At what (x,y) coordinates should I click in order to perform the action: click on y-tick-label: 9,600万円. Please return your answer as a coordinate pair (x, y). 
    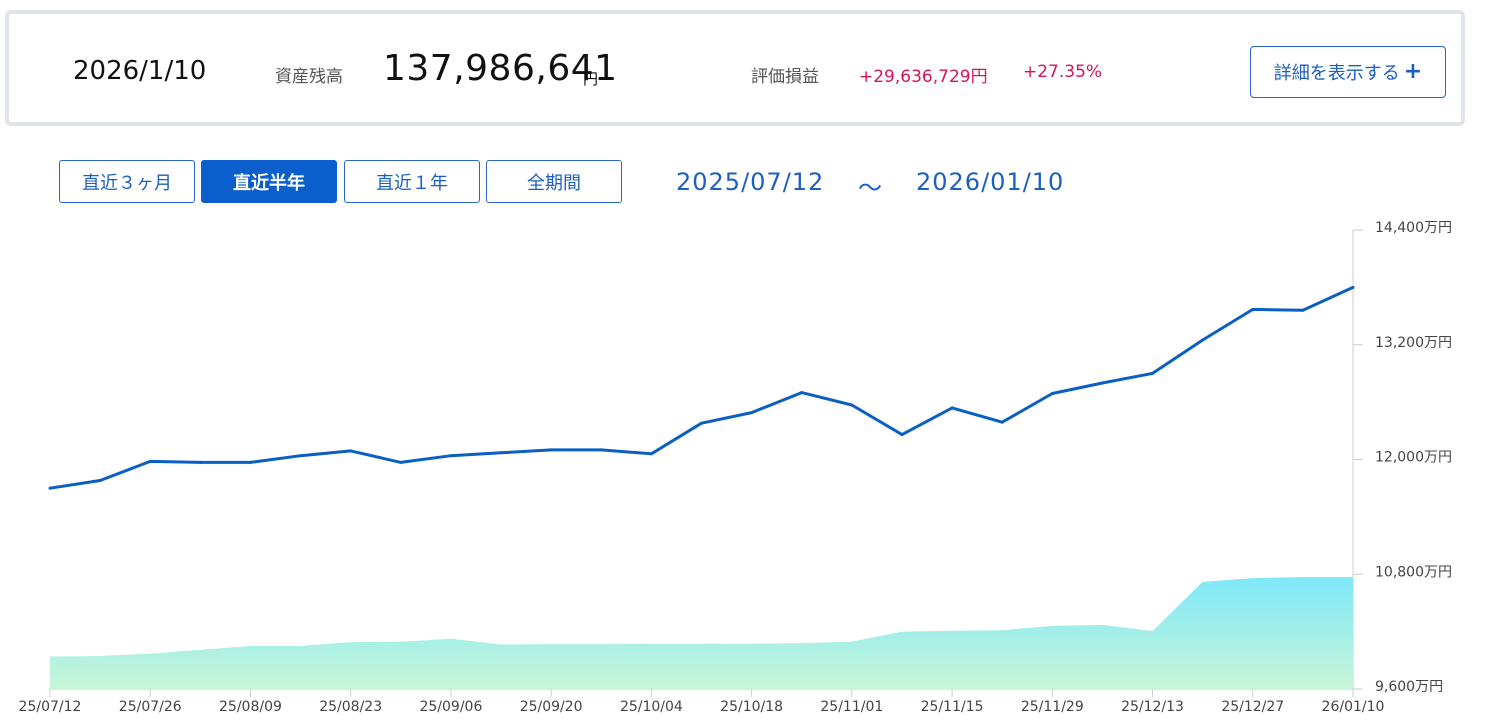
    Looking at the image, I should click on (1409, 687).